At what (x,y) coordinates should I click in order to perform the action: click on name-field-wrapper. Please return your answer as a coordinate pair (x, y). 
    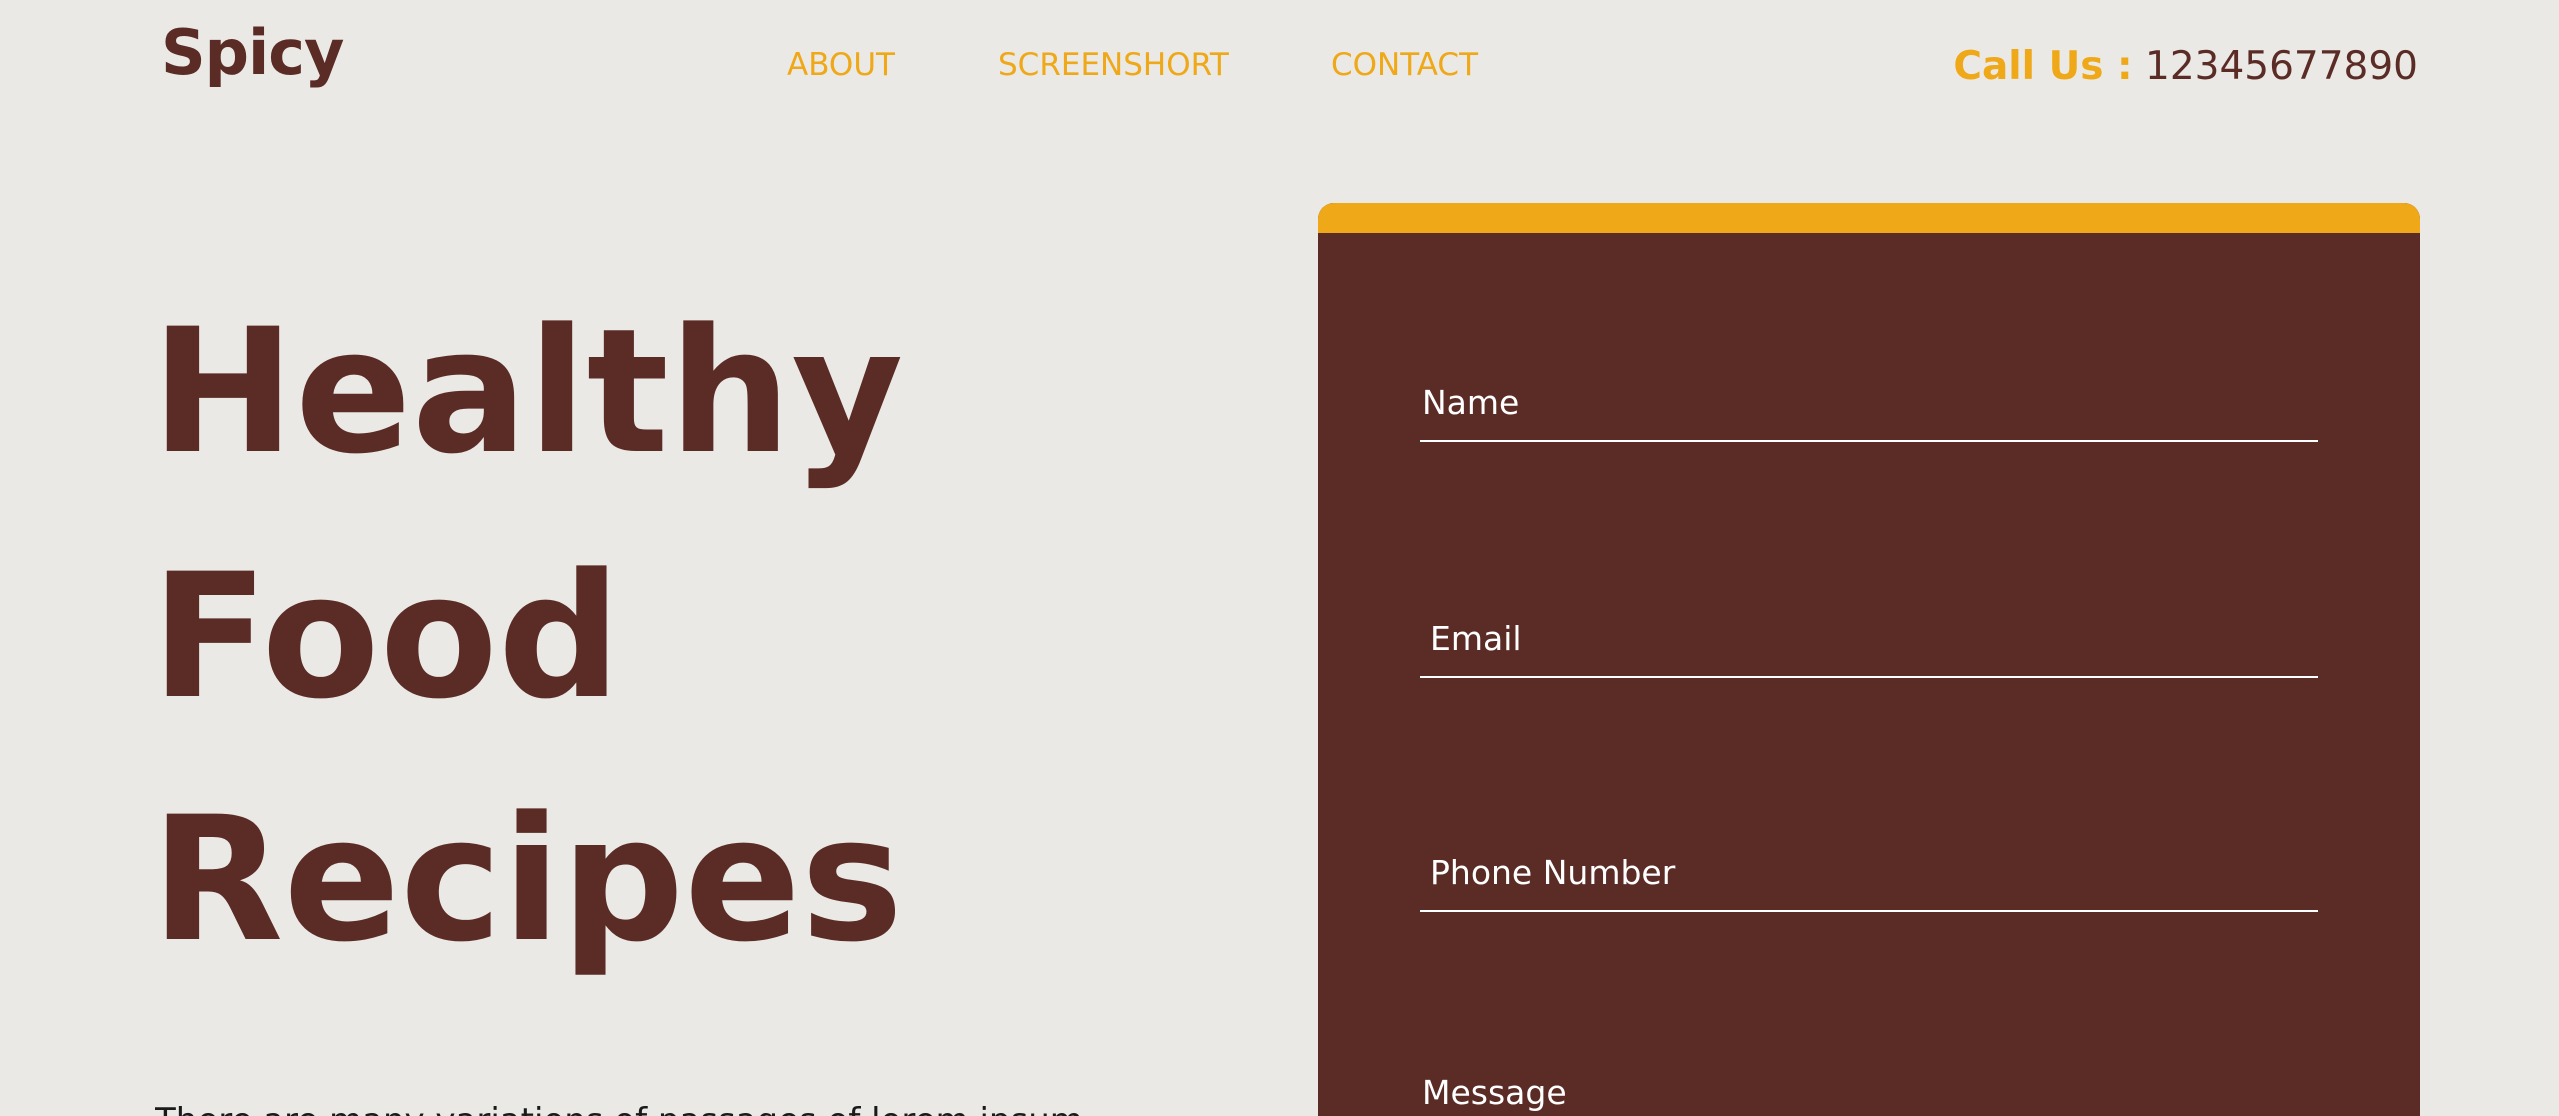
    Looking at the image, I should click on (1869, 412).